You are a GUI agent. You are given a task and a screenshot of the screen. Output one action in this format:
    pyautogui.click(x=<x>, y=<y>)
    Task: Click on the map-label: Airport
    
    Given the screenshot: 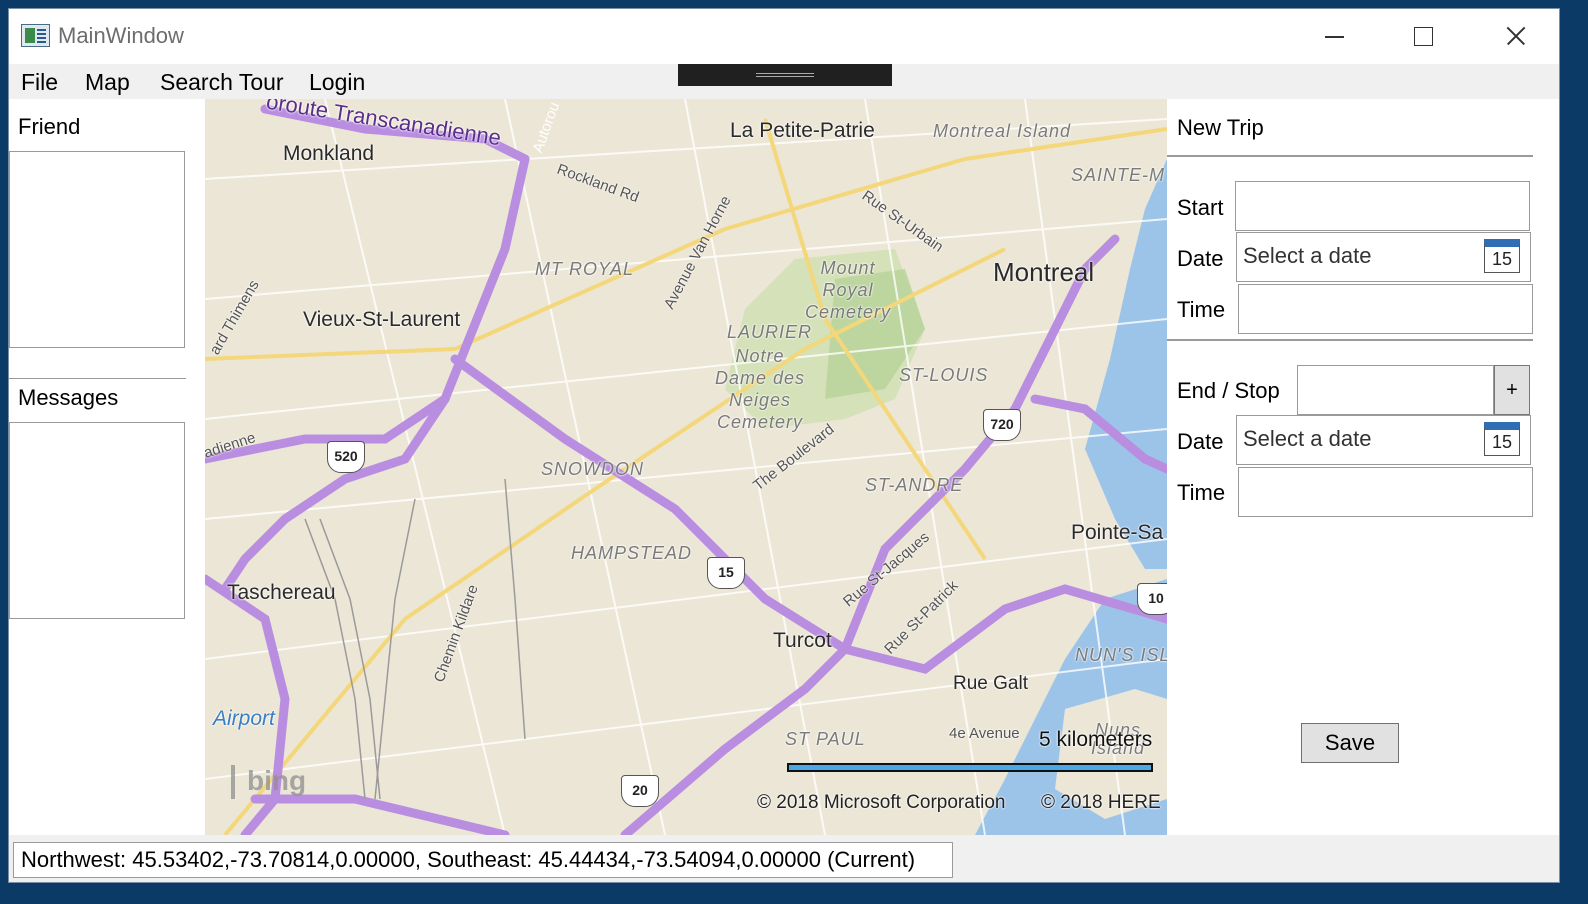 What is the action you would take?
    pyautogui.click(x=244, y=718)
    